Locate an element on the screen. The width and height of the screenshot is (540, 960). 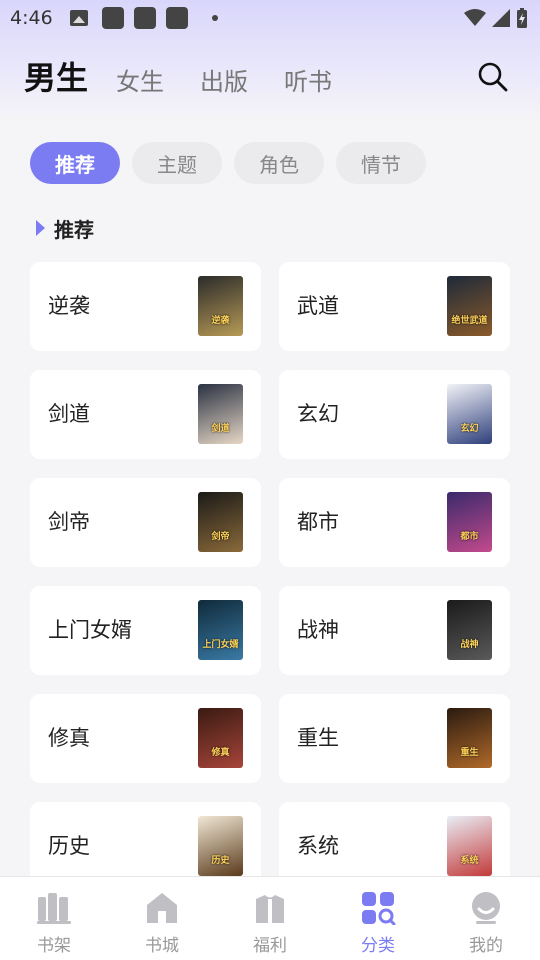
category-card: 逆袭 逆袭 is located at coordinates (145, 306).